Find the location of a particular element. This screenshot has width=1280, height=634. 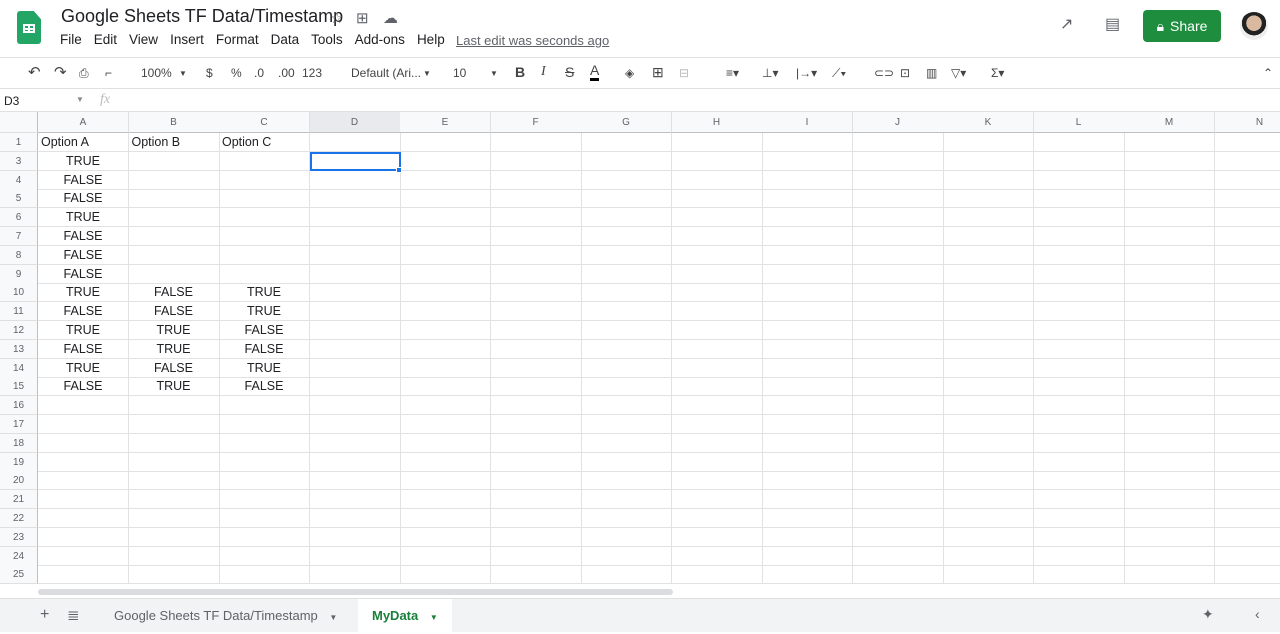

row-header: 15 is located at coordinates (19, 386).